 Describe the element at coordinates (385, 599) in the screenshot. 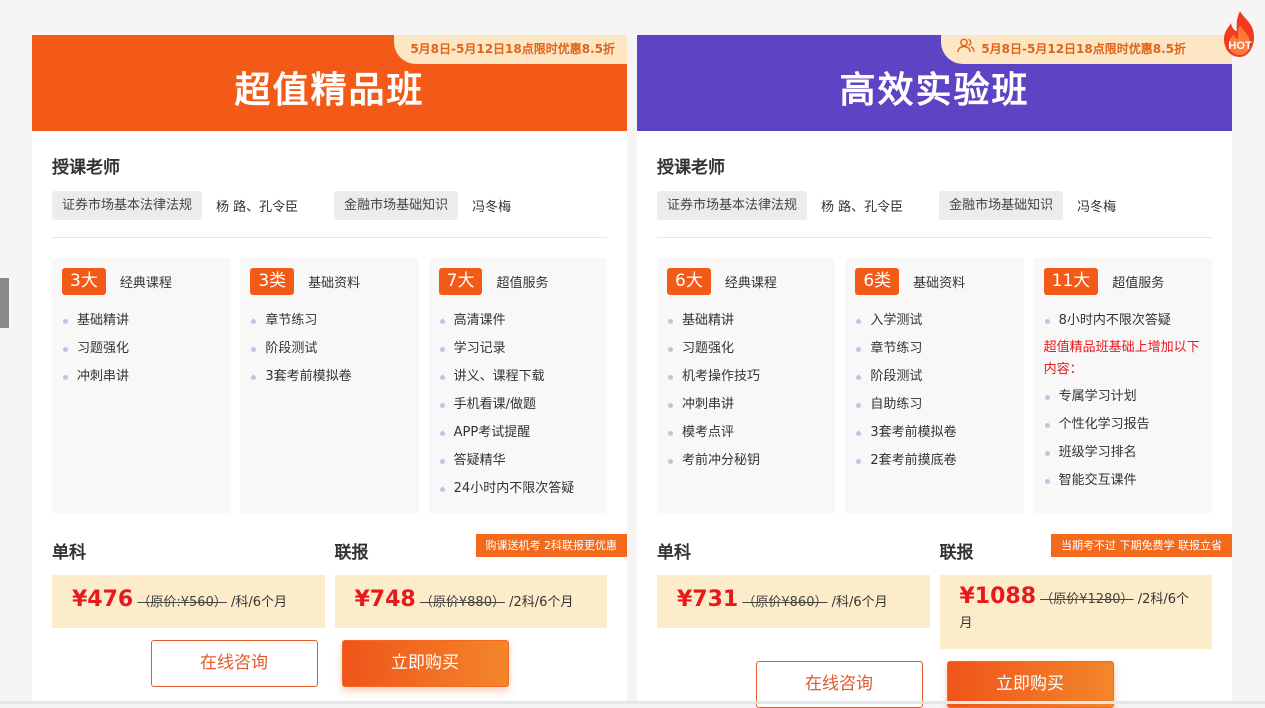

I see `price-now: ¥748` at that location.